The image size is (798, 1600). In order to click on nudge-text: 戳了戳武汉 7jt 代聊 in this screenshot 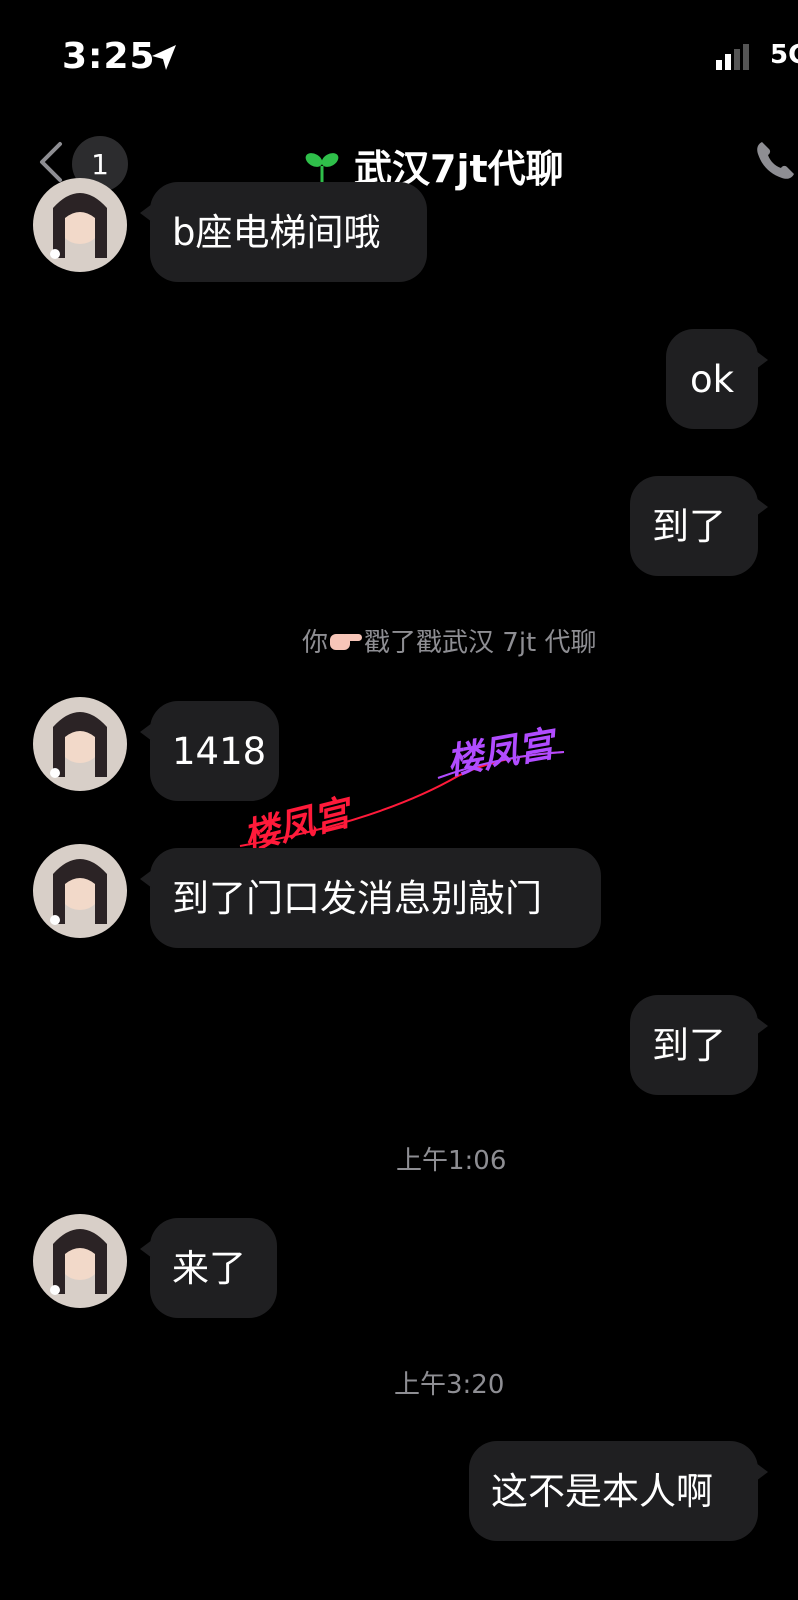, I will do `click(480, 643)`.